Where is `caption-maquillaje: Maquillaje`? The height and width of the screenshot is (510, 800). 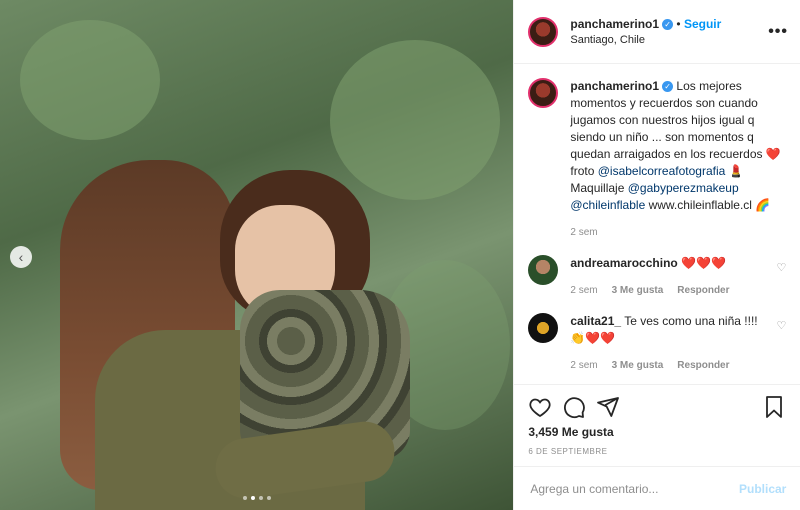 caption-maquillaje: Maquillaje is located at coordinates (599, 188).